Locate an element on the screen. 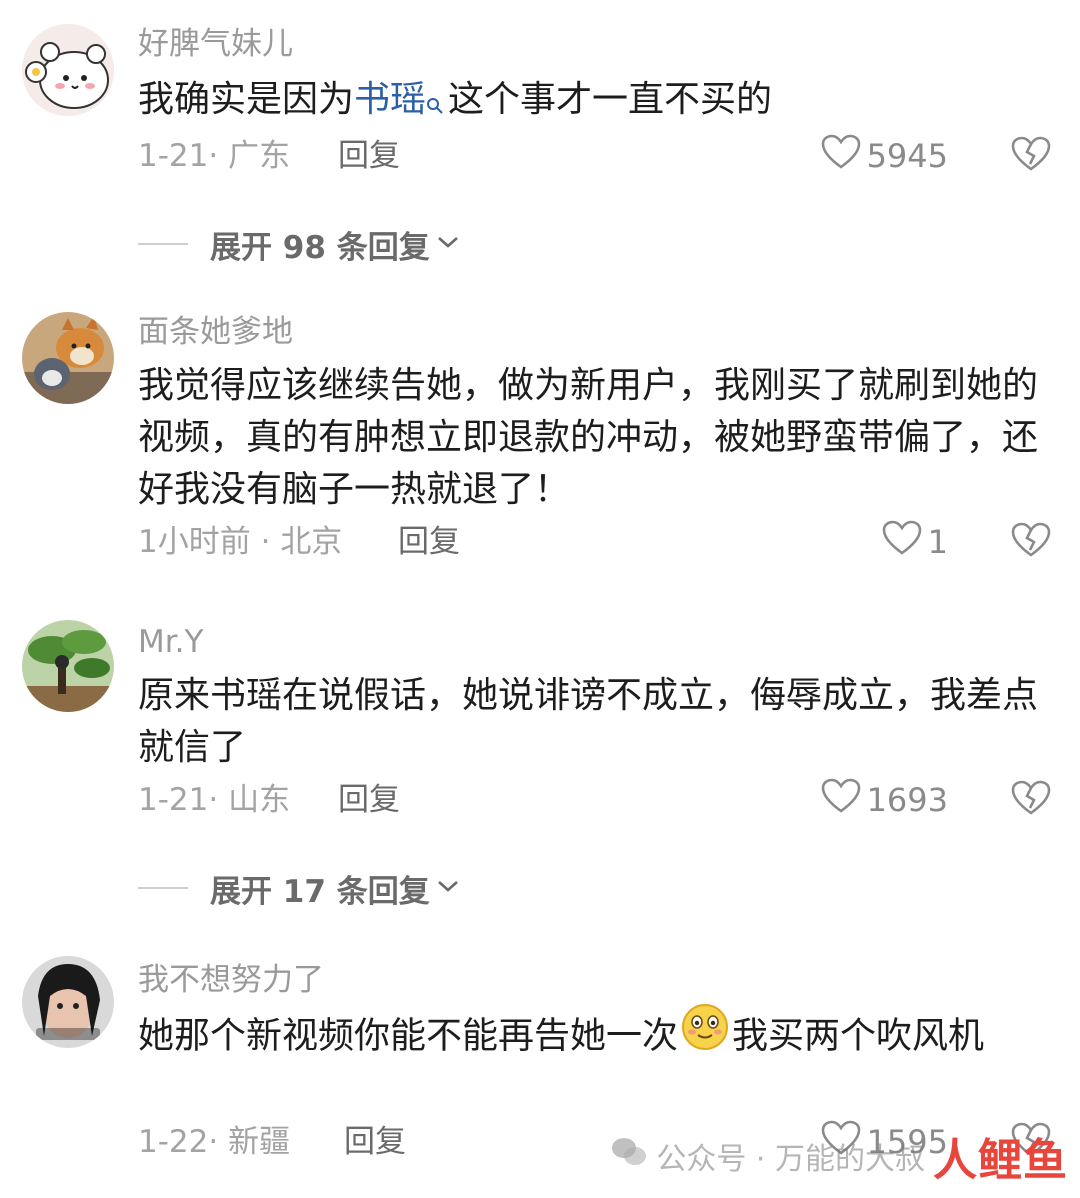 The width and height of the screenshot is (1080, 1198). comment-text: 我确实是因为书瑶 这个事才一直不买的 is located at coordinates (593, 102).